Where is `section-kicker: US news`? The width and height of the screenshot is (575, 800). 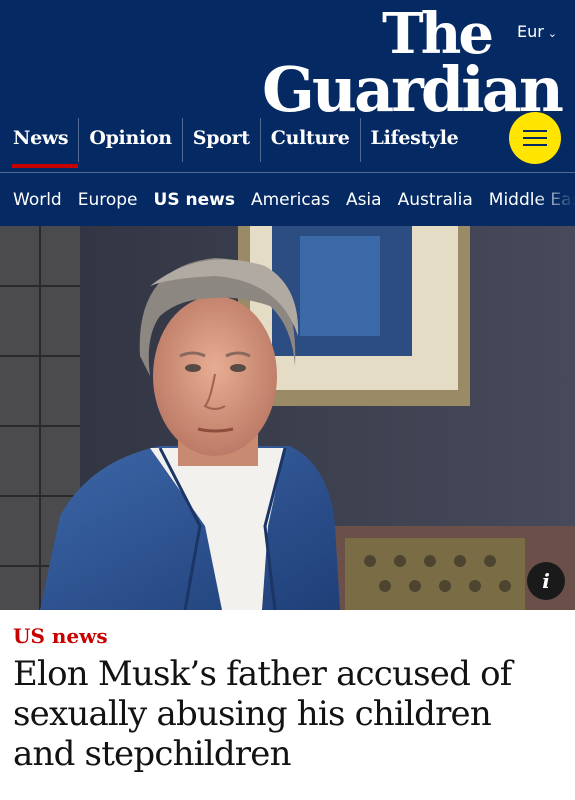
section-kicker: US news is located at coordinates (287, 636).